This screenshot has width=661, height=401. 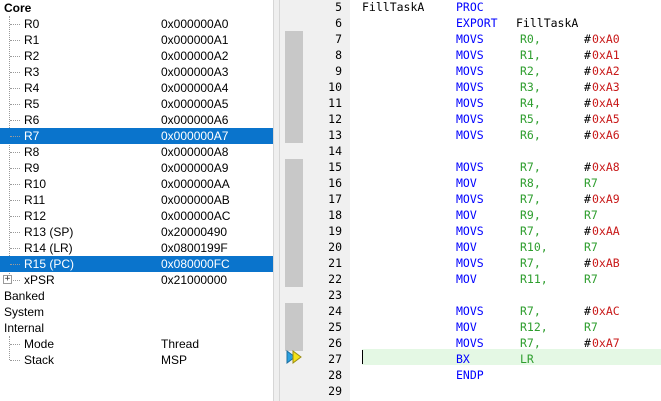 What do you see at coordinates (606, 311) in the screenshot?
I see `code-immediate: 0xAC` at bounding box center [606, 311].